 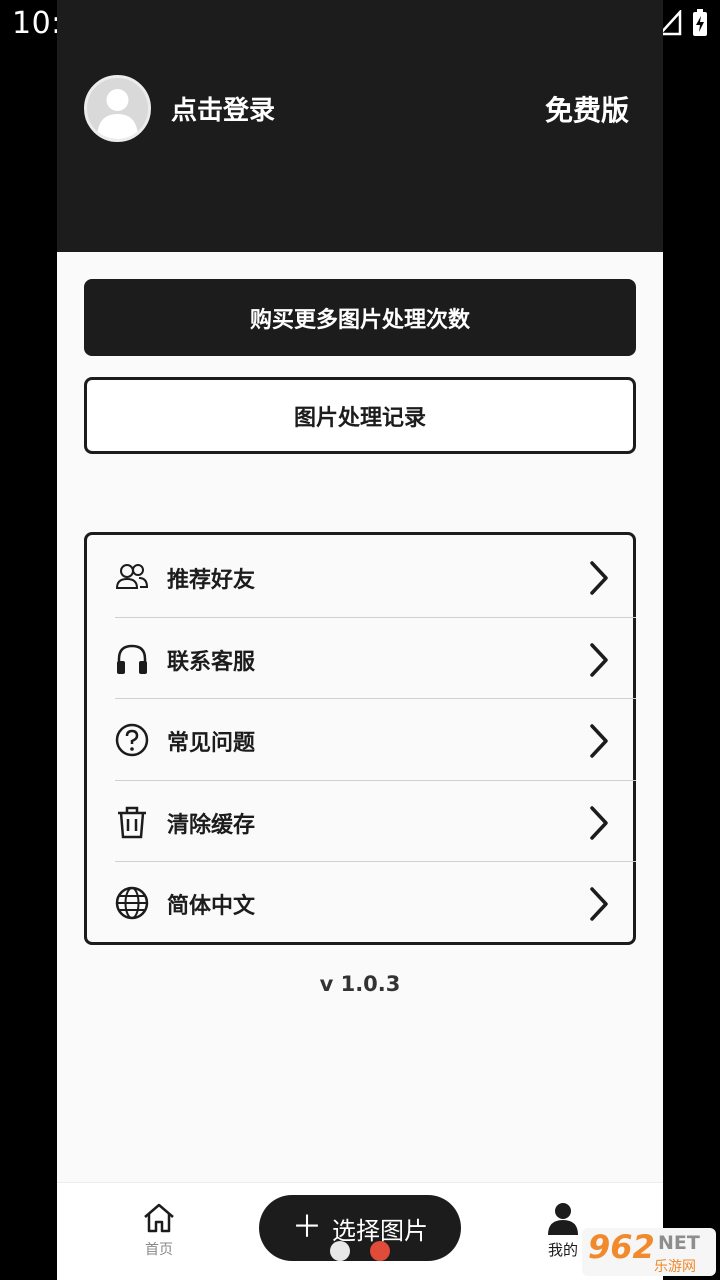 I want to click on nav-mine-label: 我的, so click(x=562, y=1250).